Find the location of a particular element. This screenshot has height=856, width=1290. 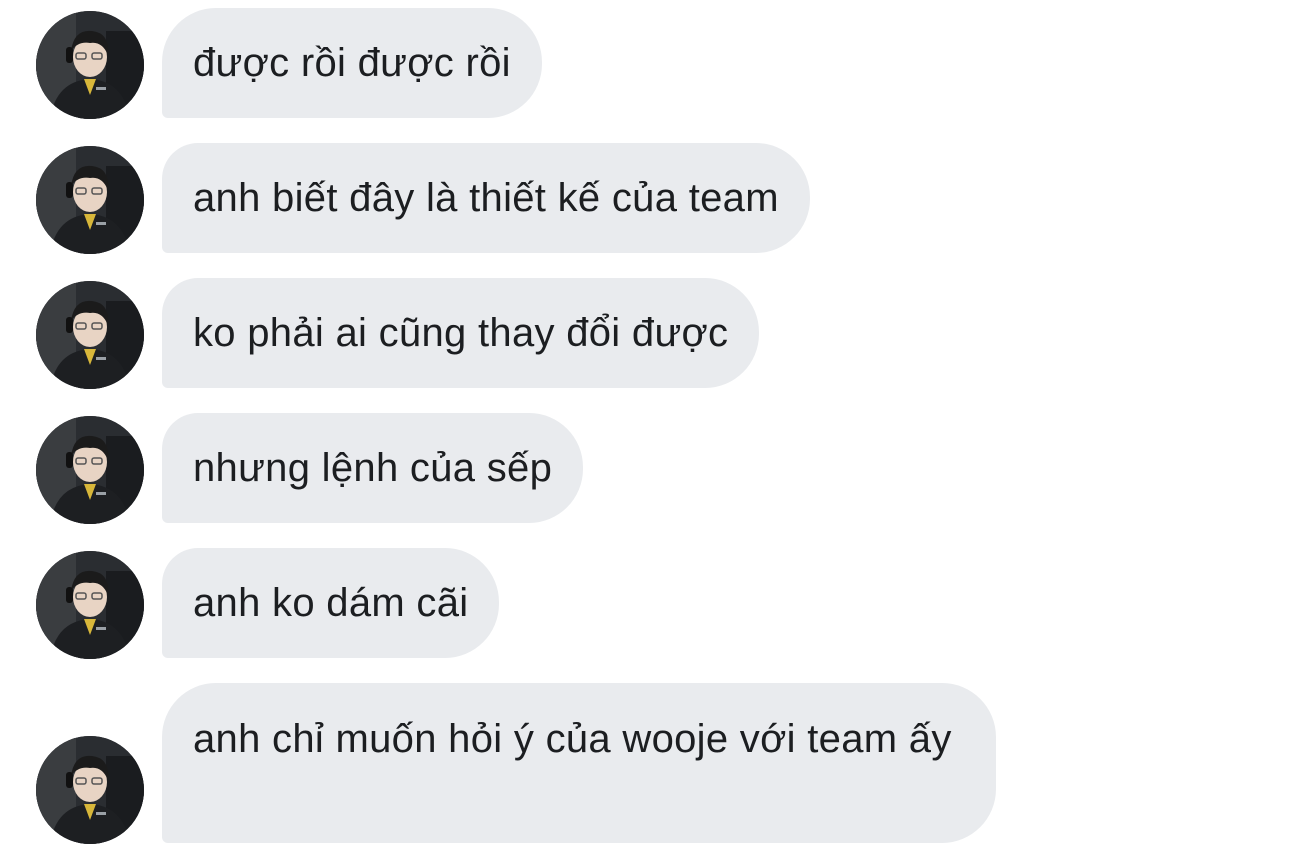

message-bubble: ko phải ai cũng thay đổi được is located at coordinates (461, 333).